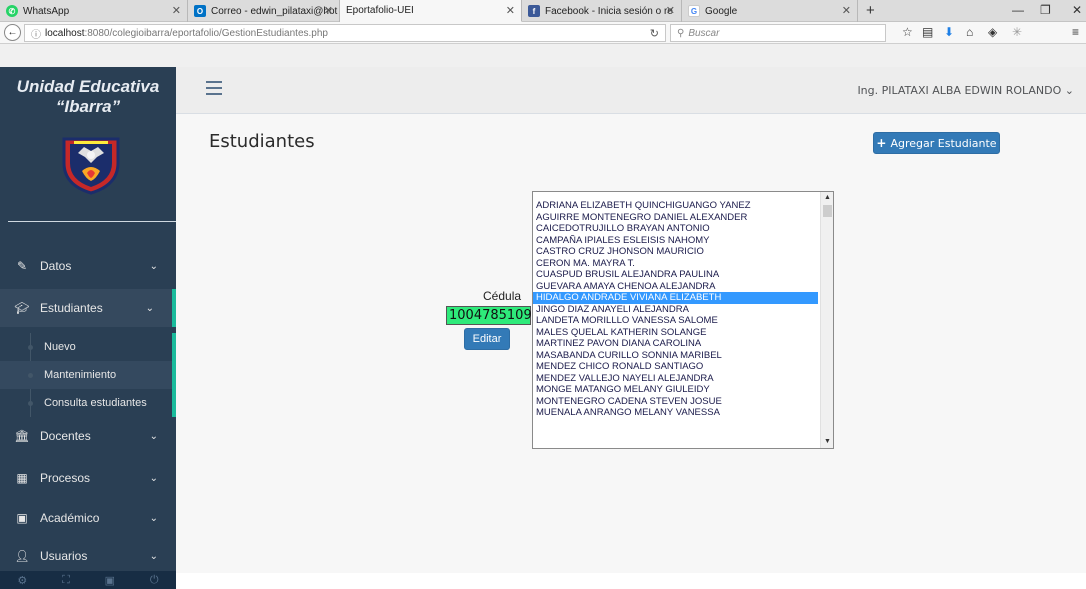 The image size is (1086, 589). I want to click on student-option: ADRIANA ELIZABETH QUINCHIGUANGO YANEZ, so click(675, 206).